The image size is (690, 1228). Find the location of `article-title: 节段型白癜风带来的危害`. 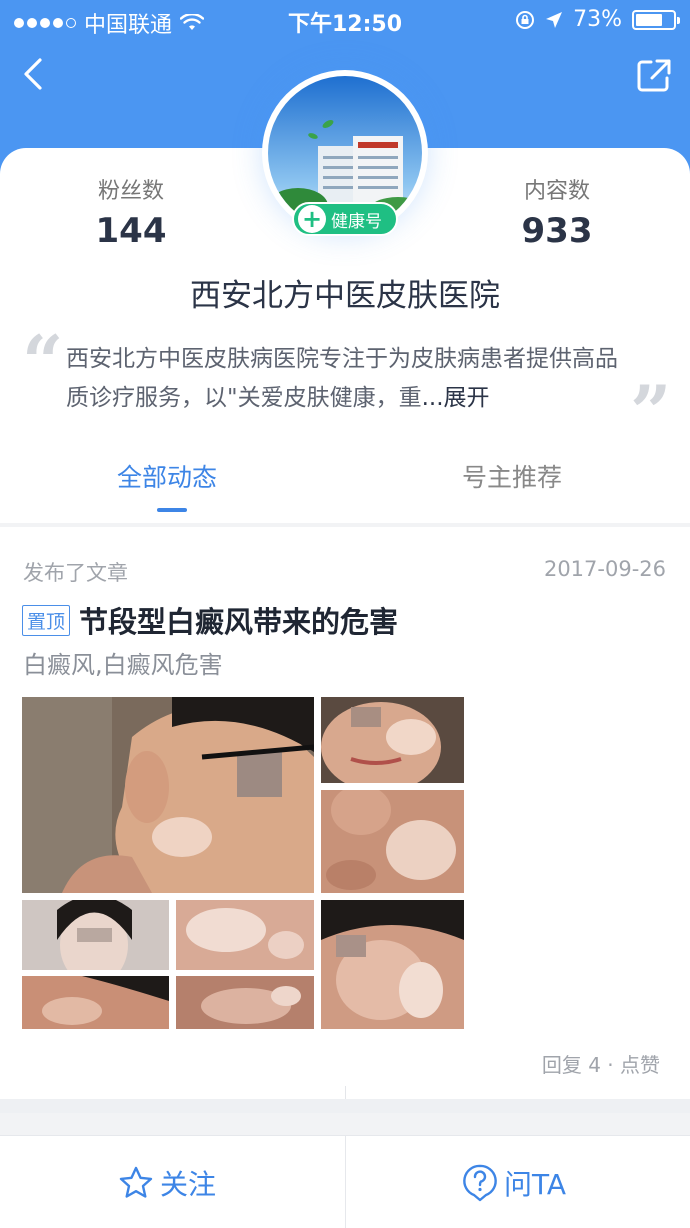

article-title: 节段型白癜风带来的危害 is located at coordinates (238, 620).